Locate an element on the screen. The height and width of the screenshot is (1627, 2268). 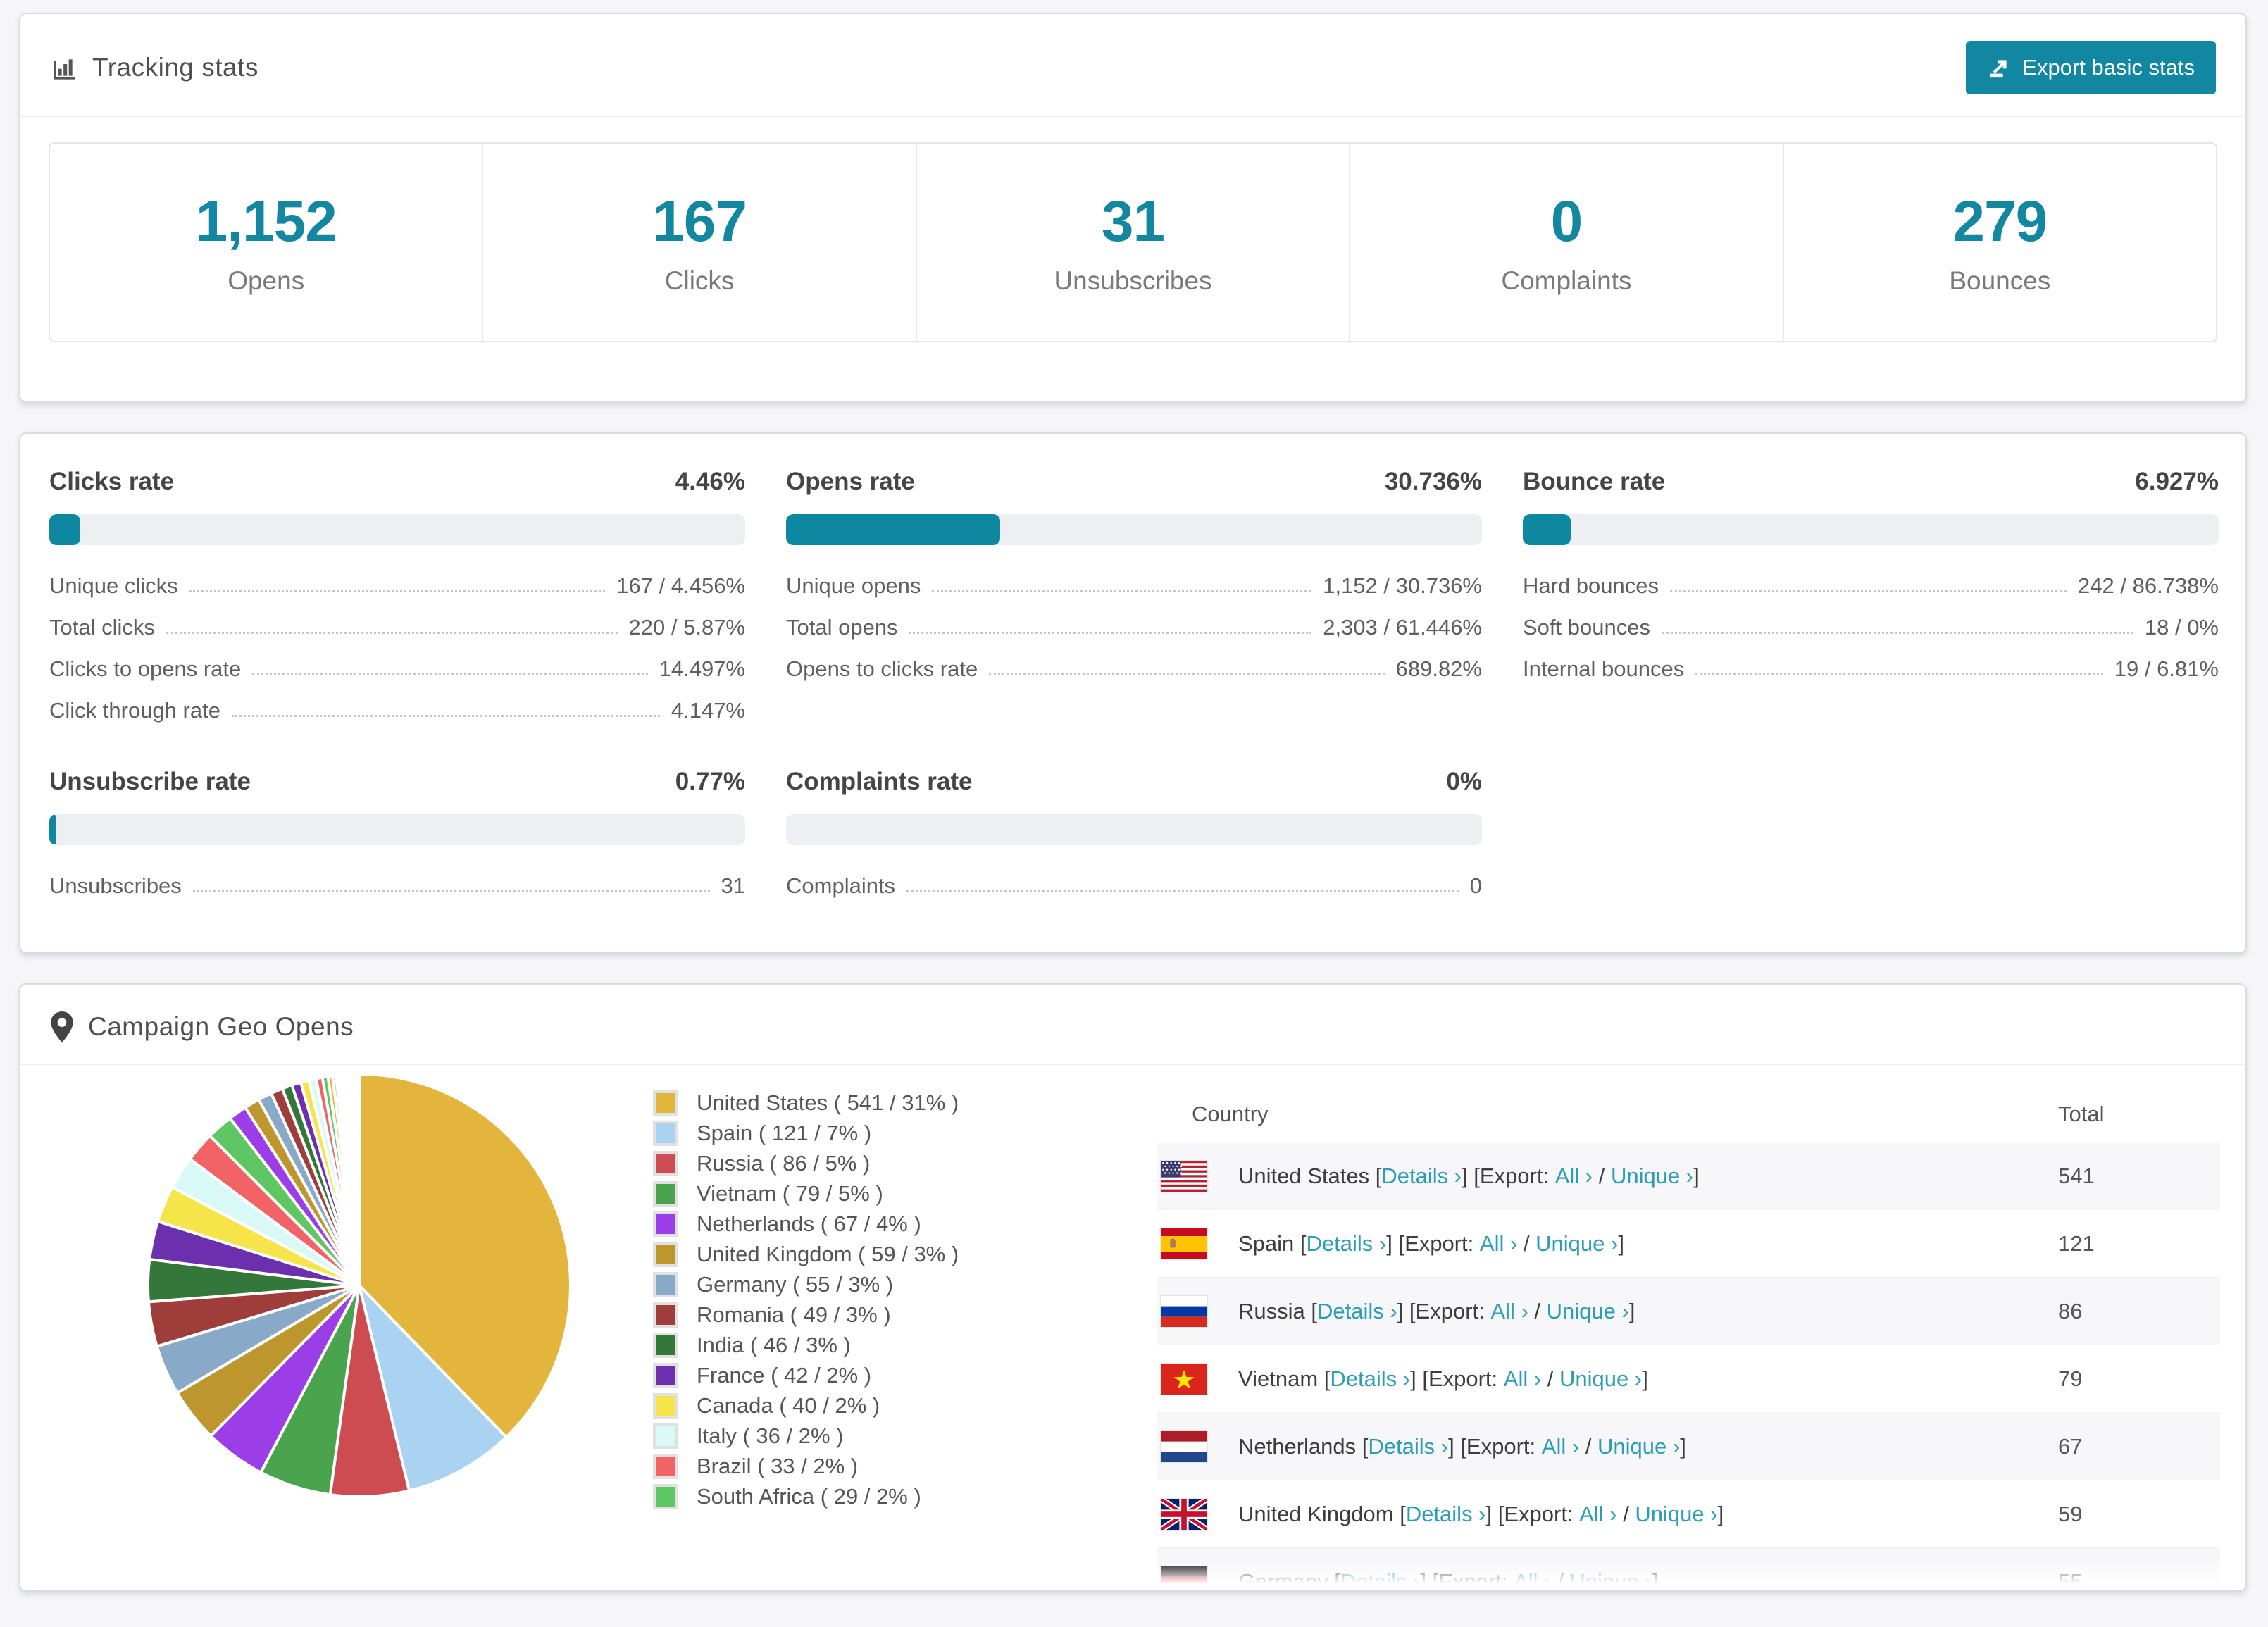
stat-box-complaints: 0 Complaints is located at coordinates (1566, 242).